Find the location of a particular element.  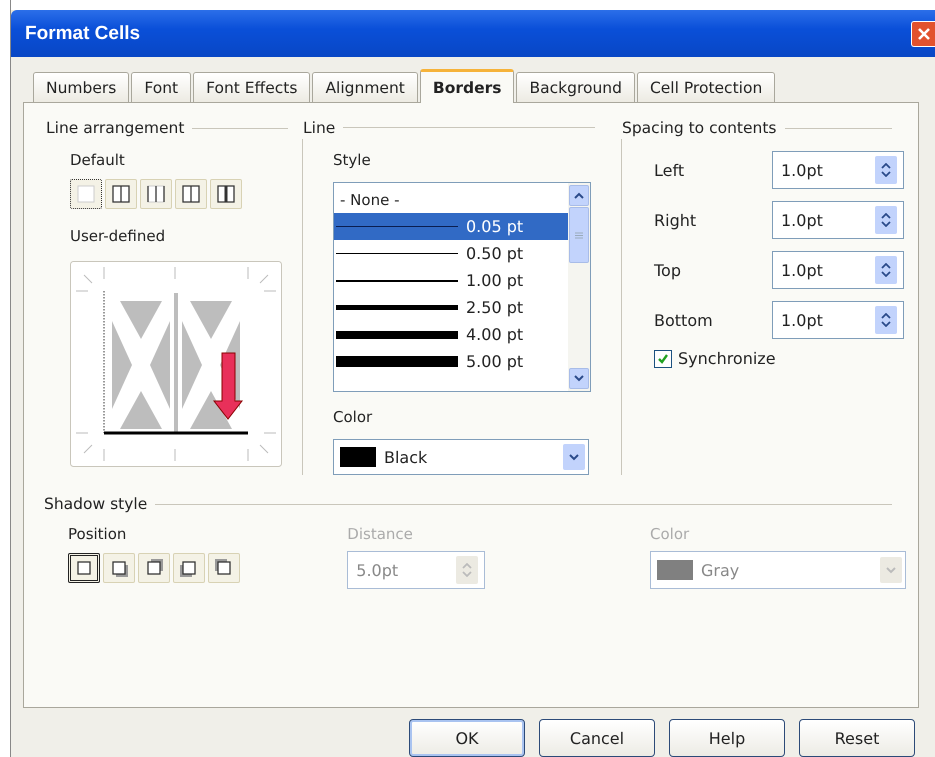

field-label: Top is located at coordinates (667, 270).